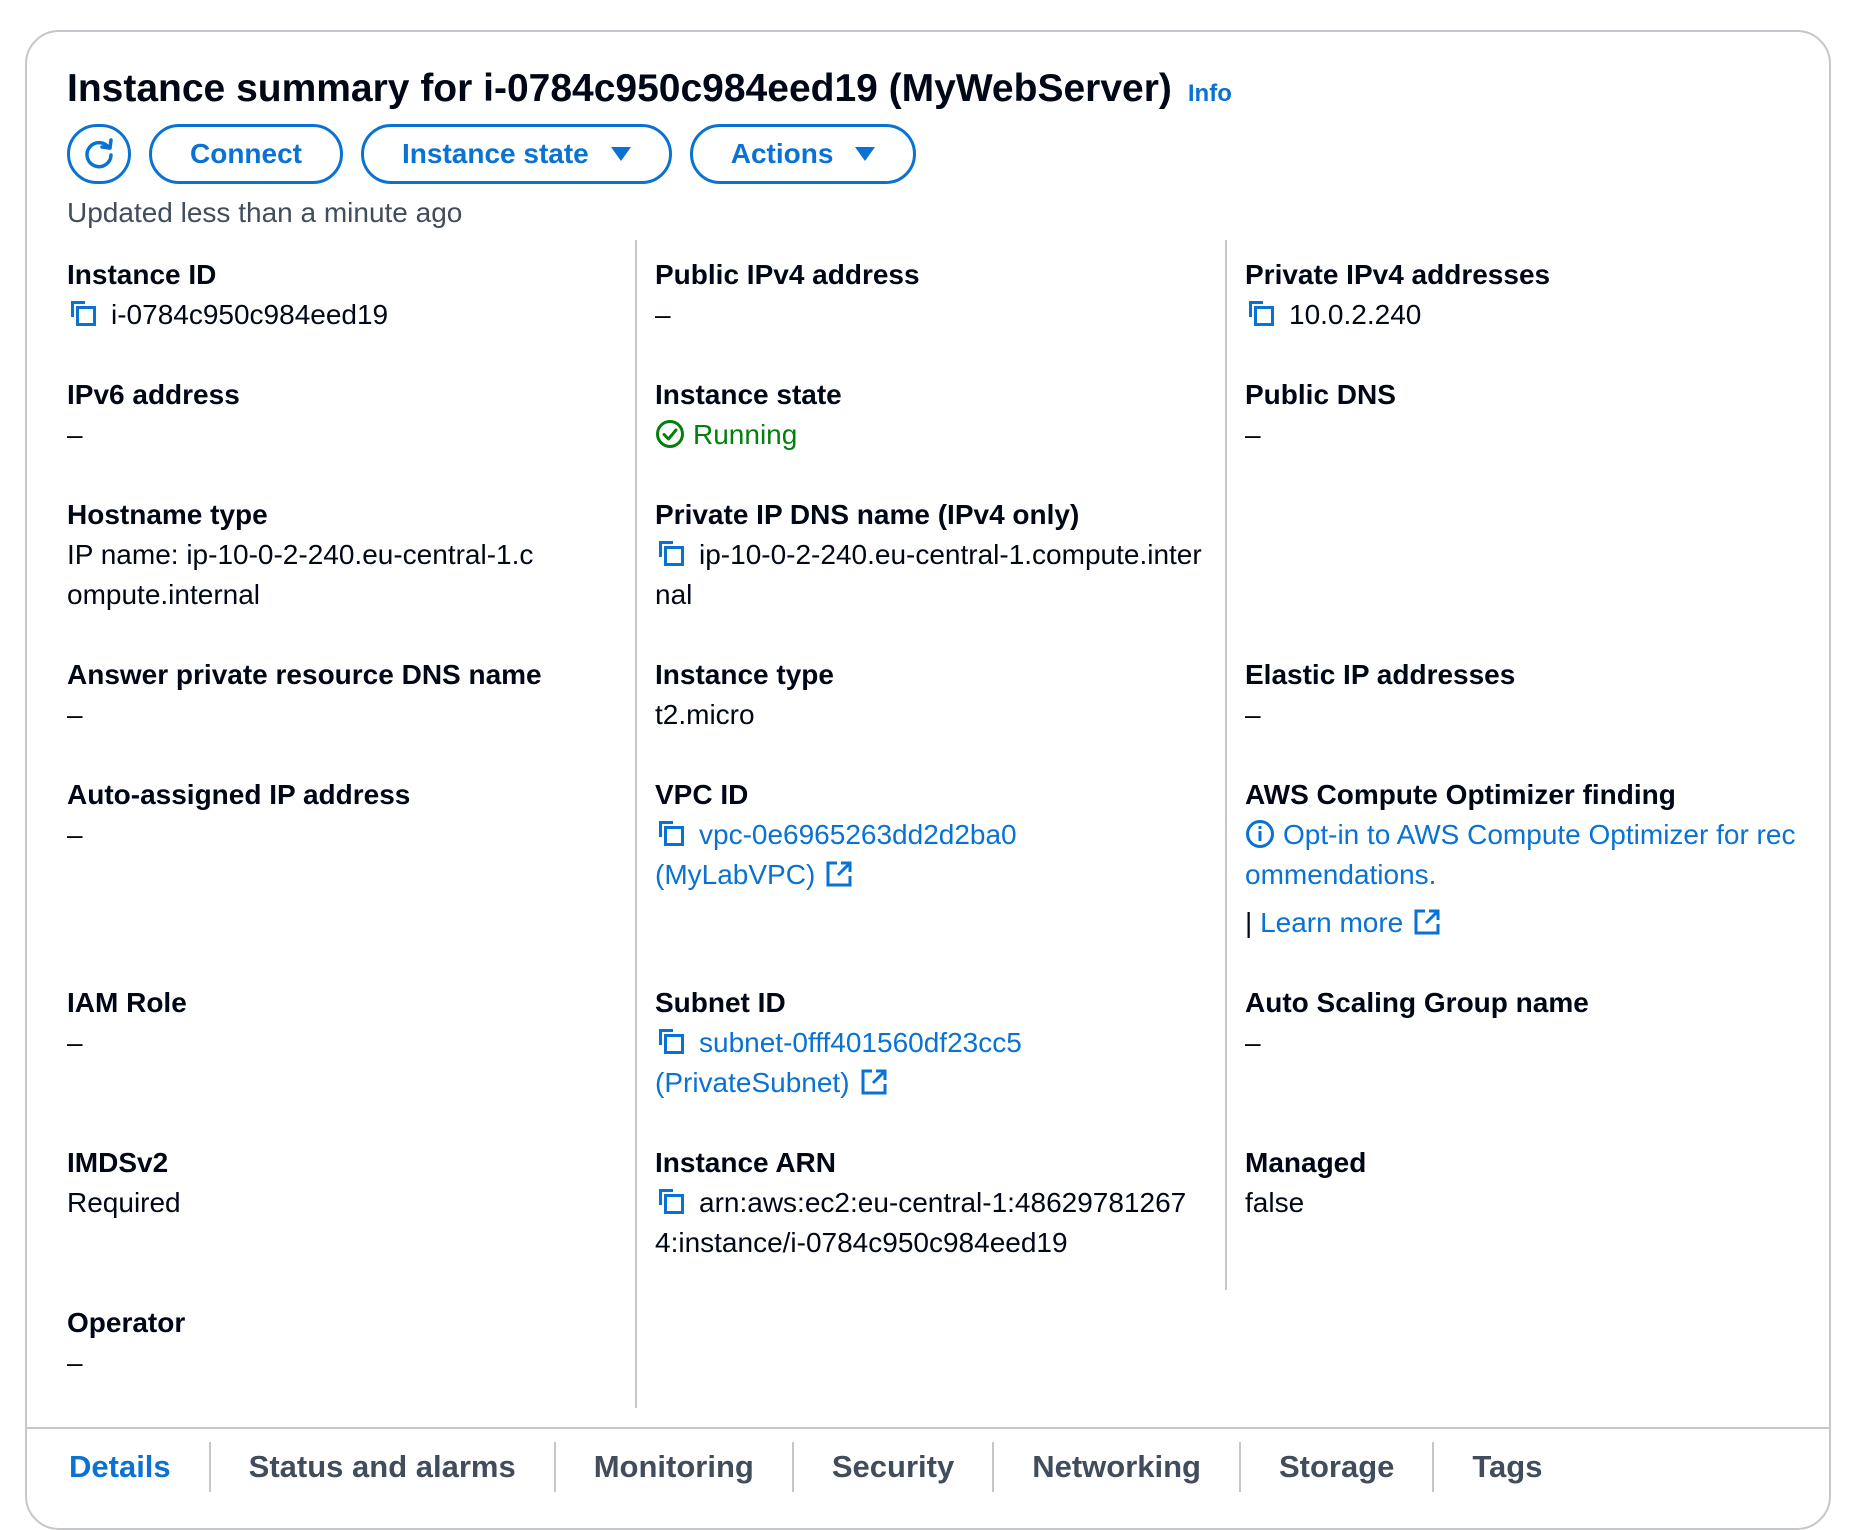  Describe the element at coordinates (745, 434) in the screenshot. I see `instance-state-value: Running` at that location.